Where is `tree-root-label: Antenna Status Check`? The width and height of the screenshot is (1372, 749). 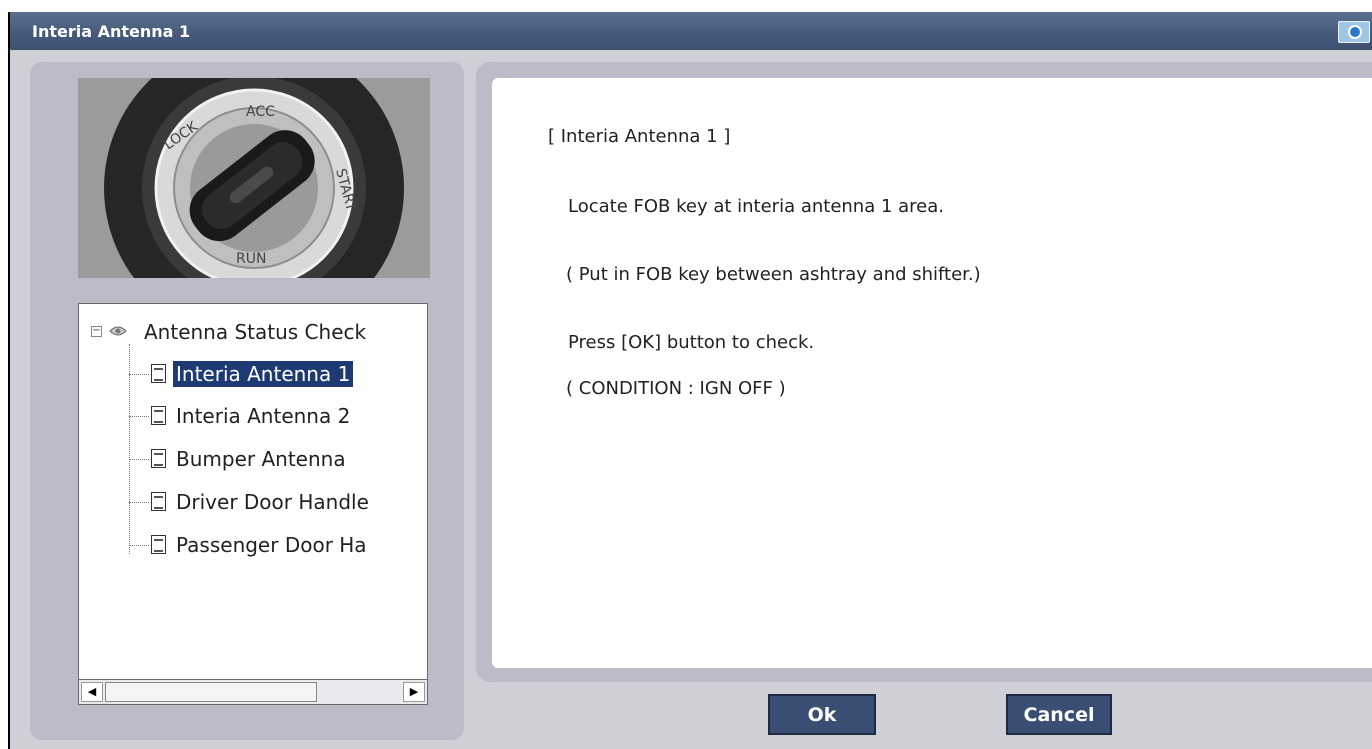
tree-root-label: Antenna Status Check is located at coordinates (255, 332).